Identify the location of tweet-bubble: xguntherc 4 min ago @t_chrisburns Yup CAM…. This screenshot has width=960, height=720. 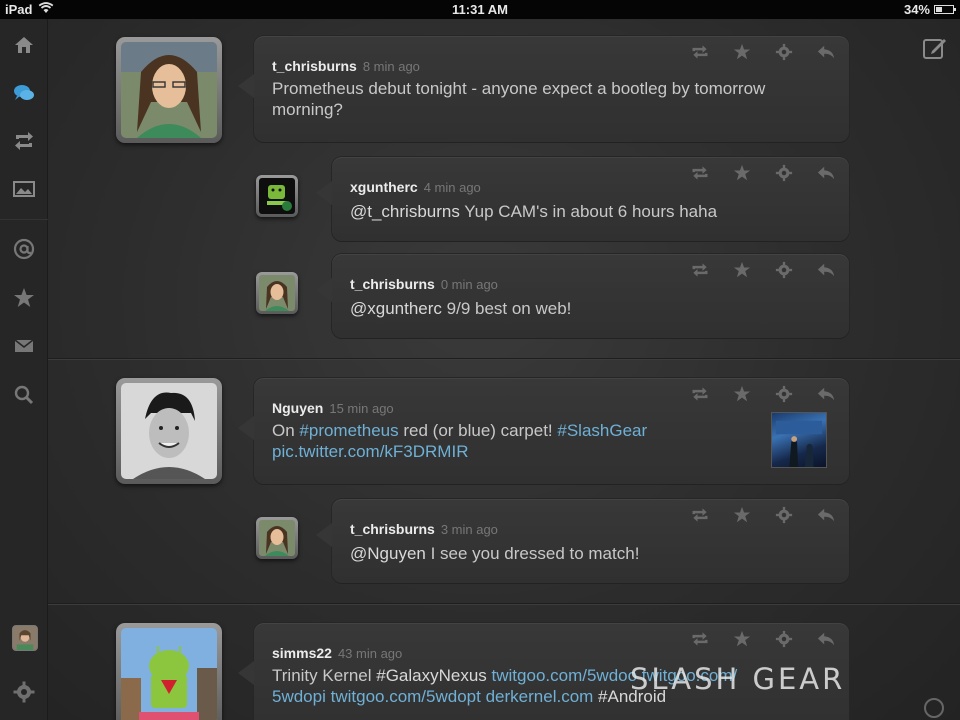
(582, 199).